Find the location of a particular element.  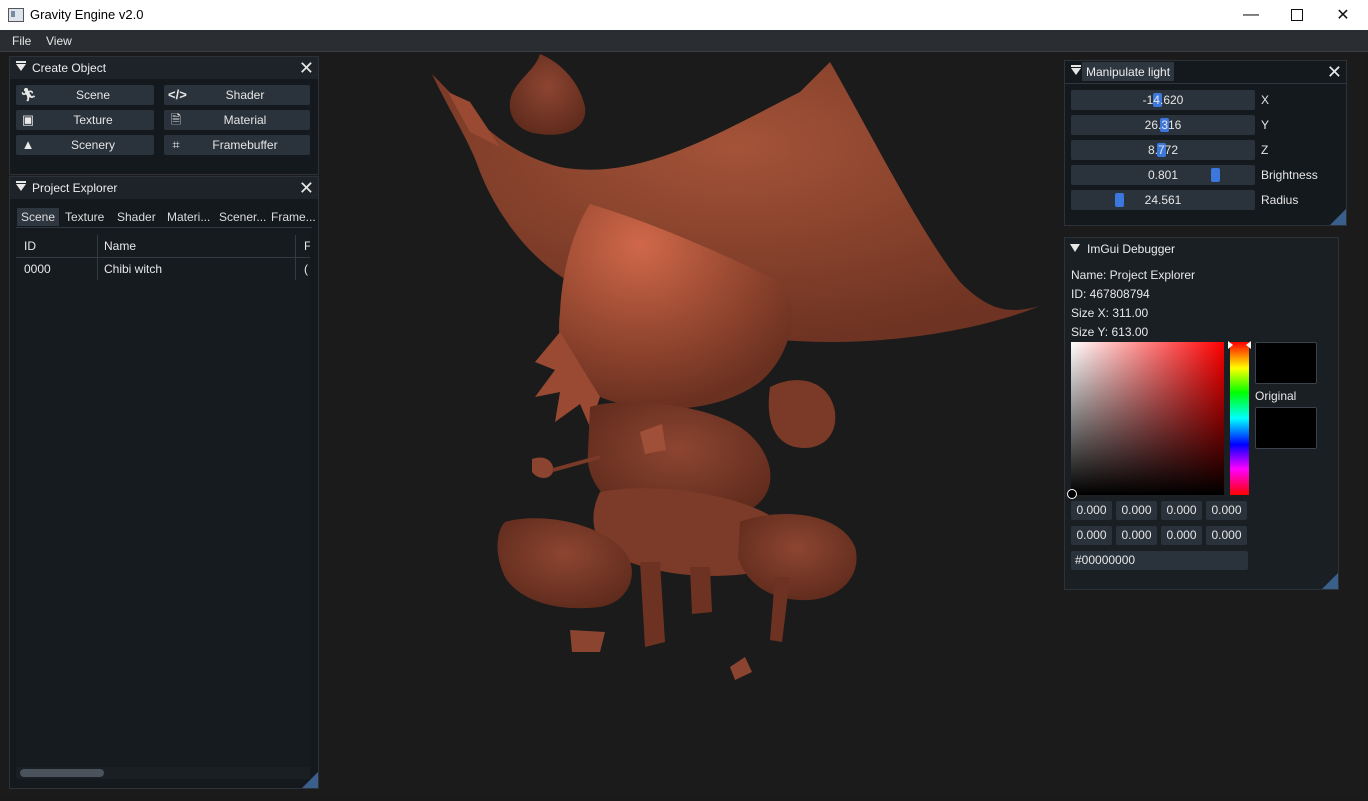

create-scene-button: 🏃︎ Scene is located at coordinates (85, 95).